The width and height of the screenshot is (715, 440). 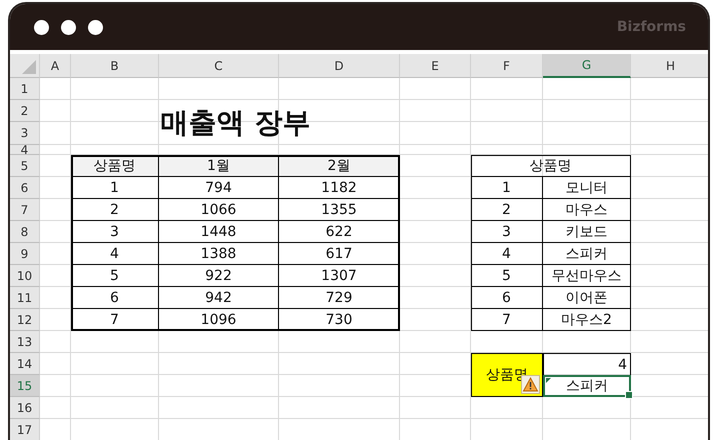 I want to click on row-header: 12, so click(x=25, y=320).